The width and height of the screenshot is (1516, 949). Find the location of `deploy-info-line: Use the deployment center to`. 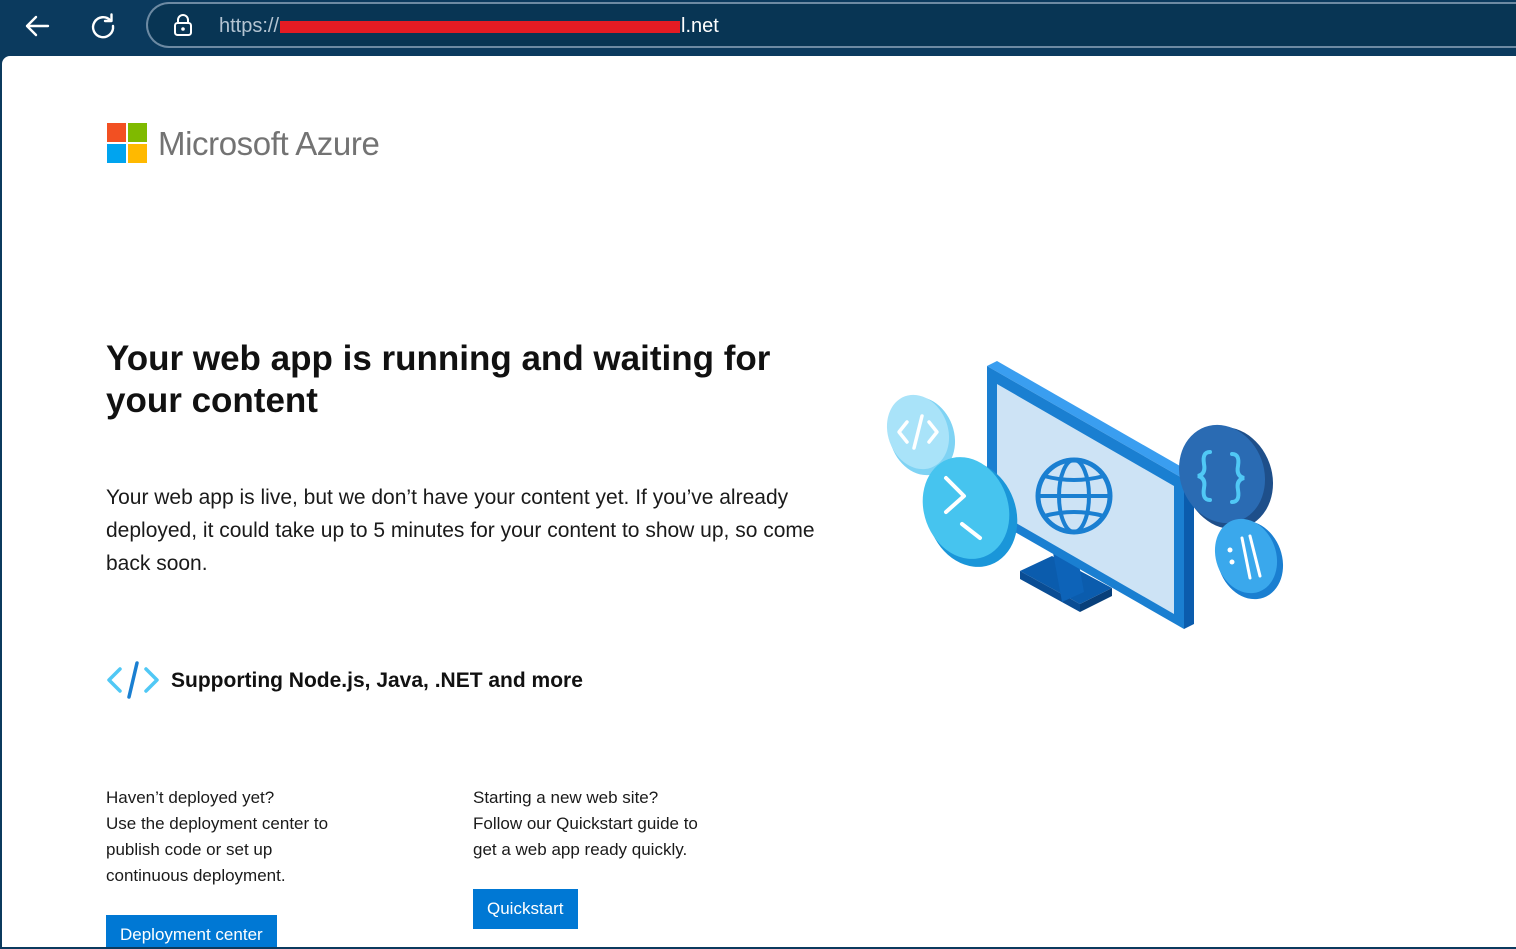

deploy-info-line: Use the deployment center to is located at coordinates (217, 823).